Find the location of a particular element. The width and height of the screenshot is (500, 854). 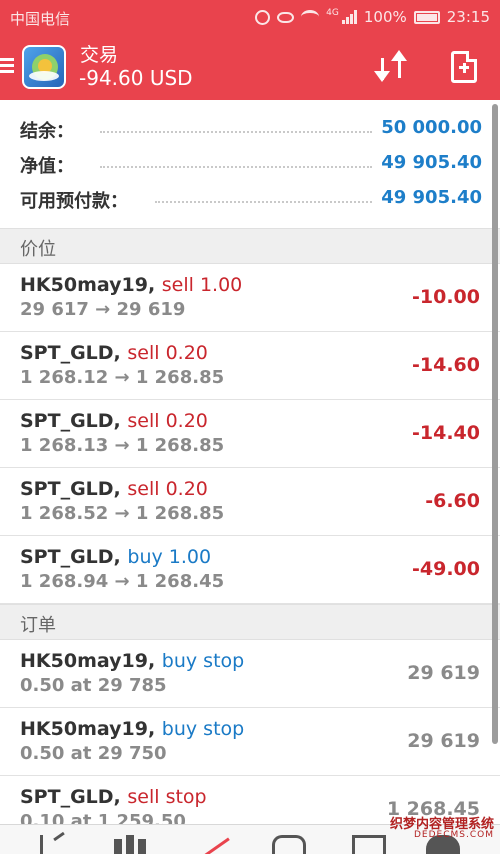

news-icon is located at coordinates (369, 844).